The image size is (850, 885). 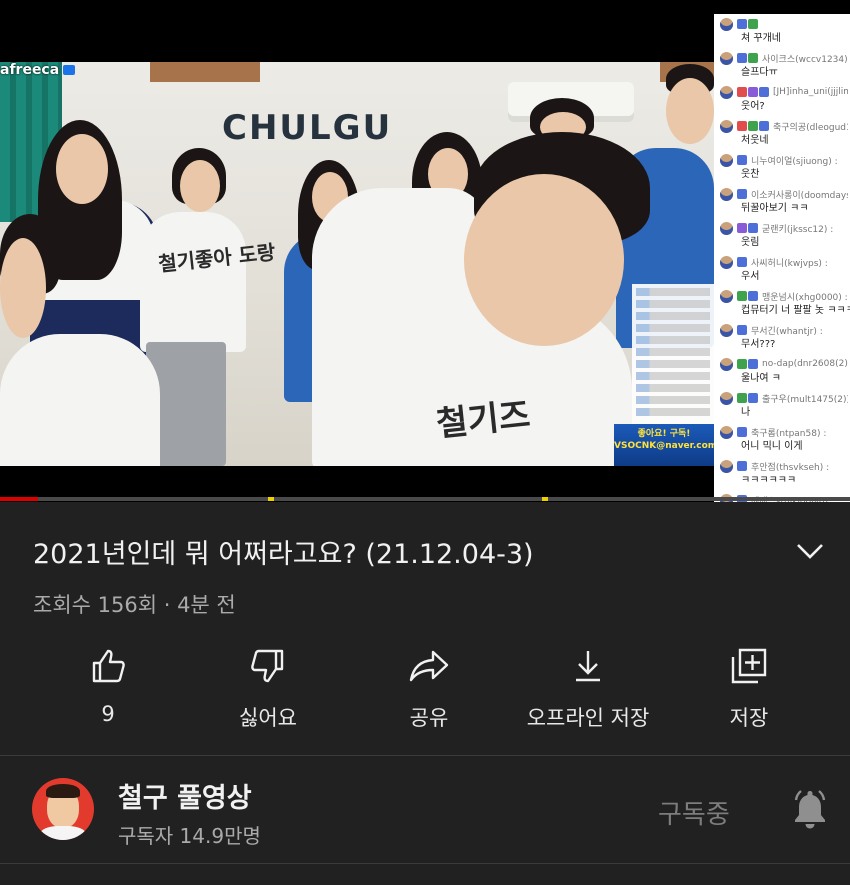 I want to click on share-button: 공유, so click(x=429, y=688).